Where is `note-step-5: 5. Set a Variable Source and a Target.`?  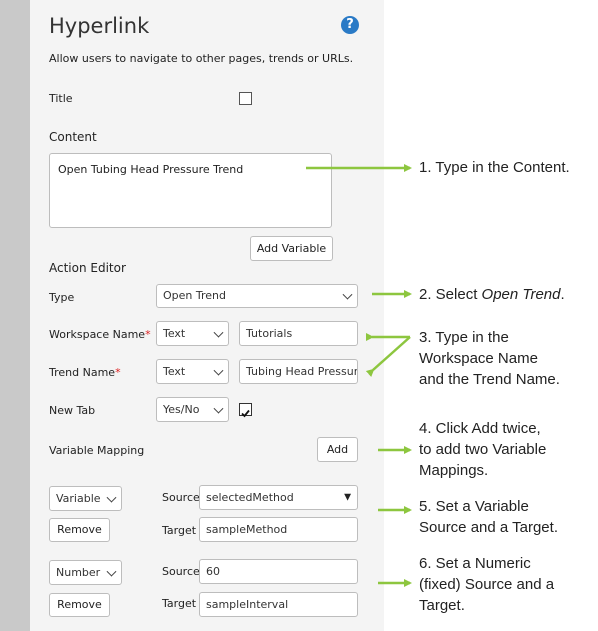
note-step-5: 5. Set a Variable Source and a Target. is located at coordinates (488, 517).